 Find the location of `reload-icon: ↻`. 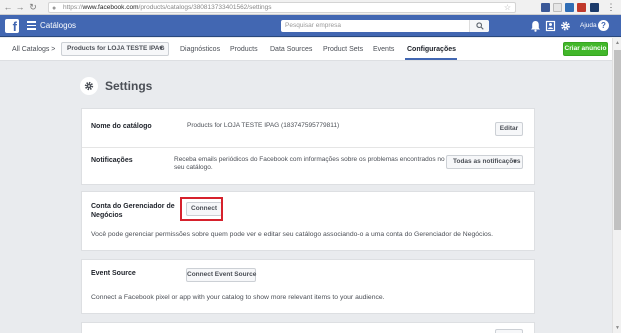

reload-icon: ↻ is located at coordinates (33, 7).